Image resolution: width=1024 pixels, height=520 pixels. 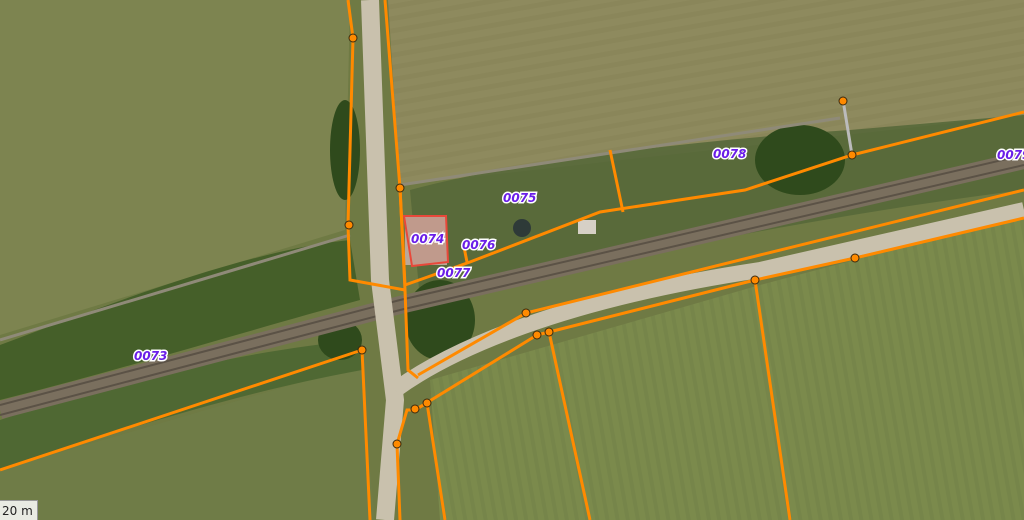 What do you see at coordinates (427, 239) in the screenshot?
I see `parcel-label-0074: 0074` at bounding box center [427, 239].